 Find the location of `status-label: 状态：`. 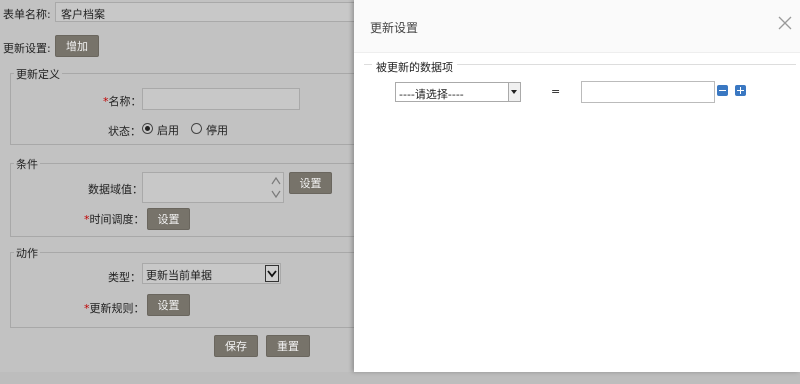

status-label: 状态： is located at coordinates (124, 131).